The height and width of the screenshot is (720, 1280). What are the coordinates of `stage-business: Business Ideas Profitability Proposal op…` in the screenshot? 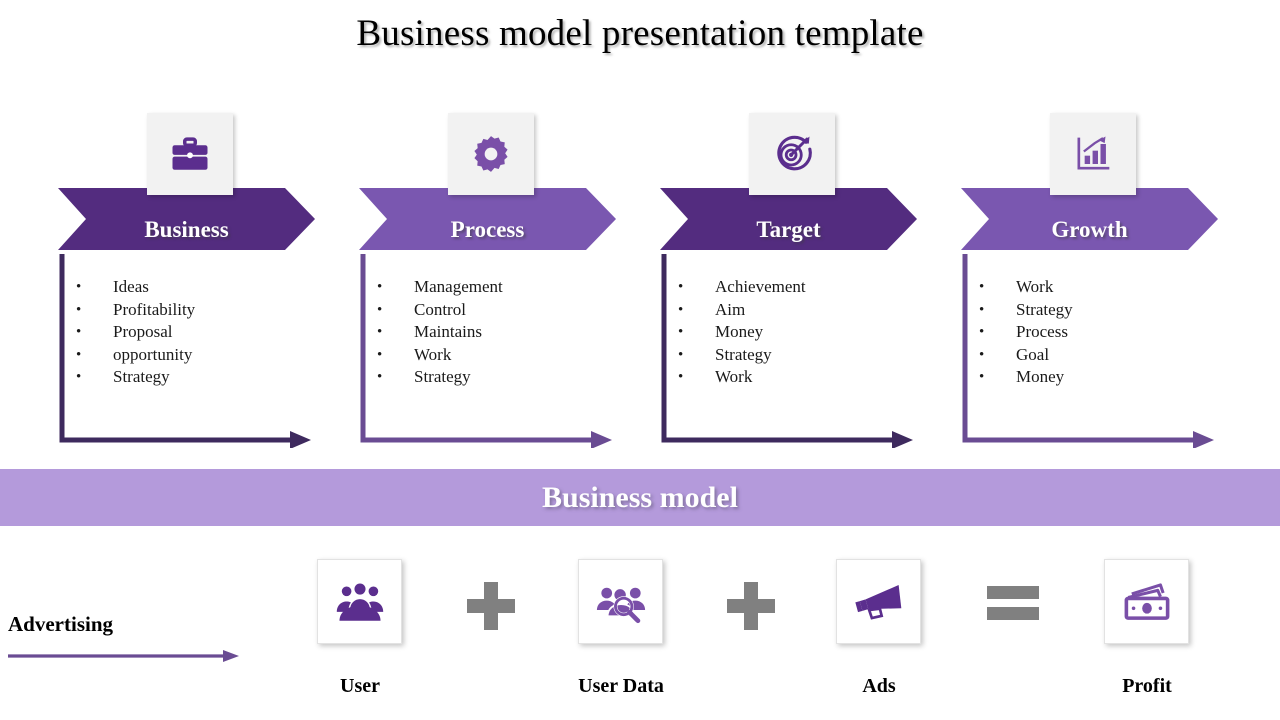 It's located at (209, 280).